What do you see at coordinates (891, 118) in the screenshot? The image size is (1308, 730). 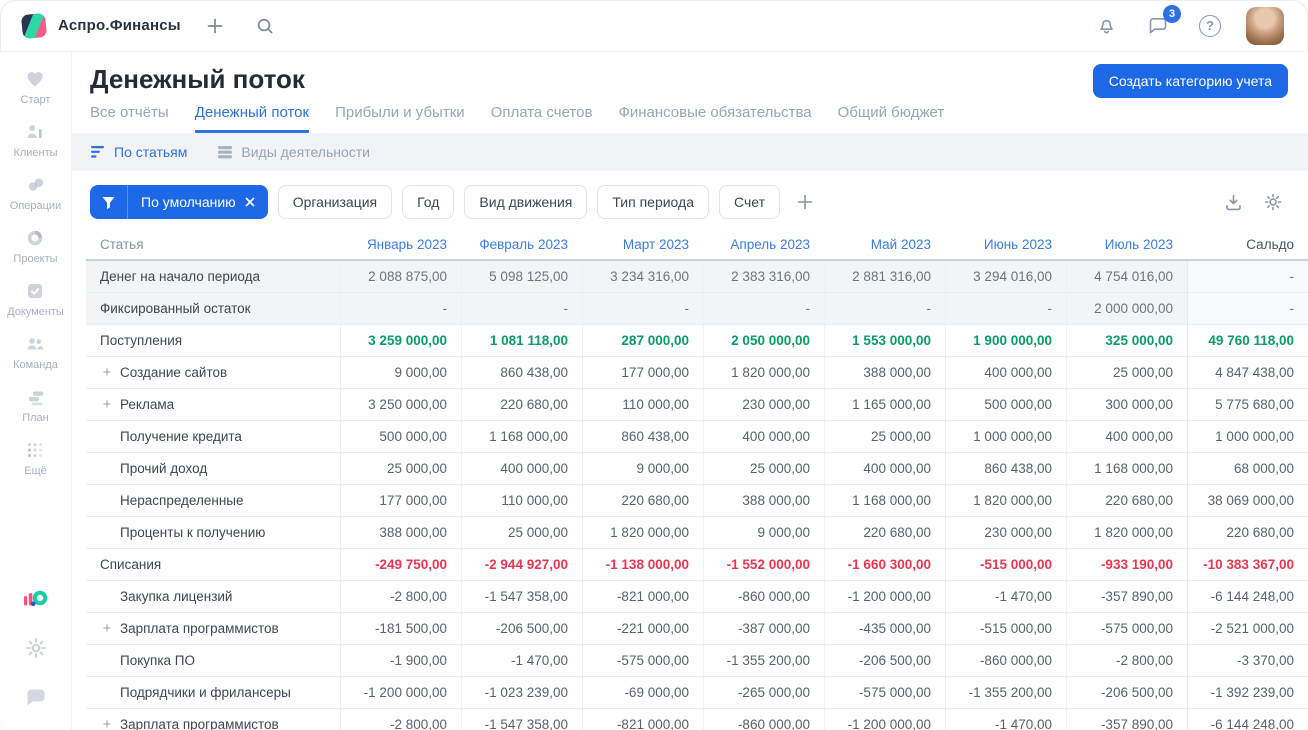 I see `tab-general-budget: Общий бюджет` at bounding box center [891, 118].